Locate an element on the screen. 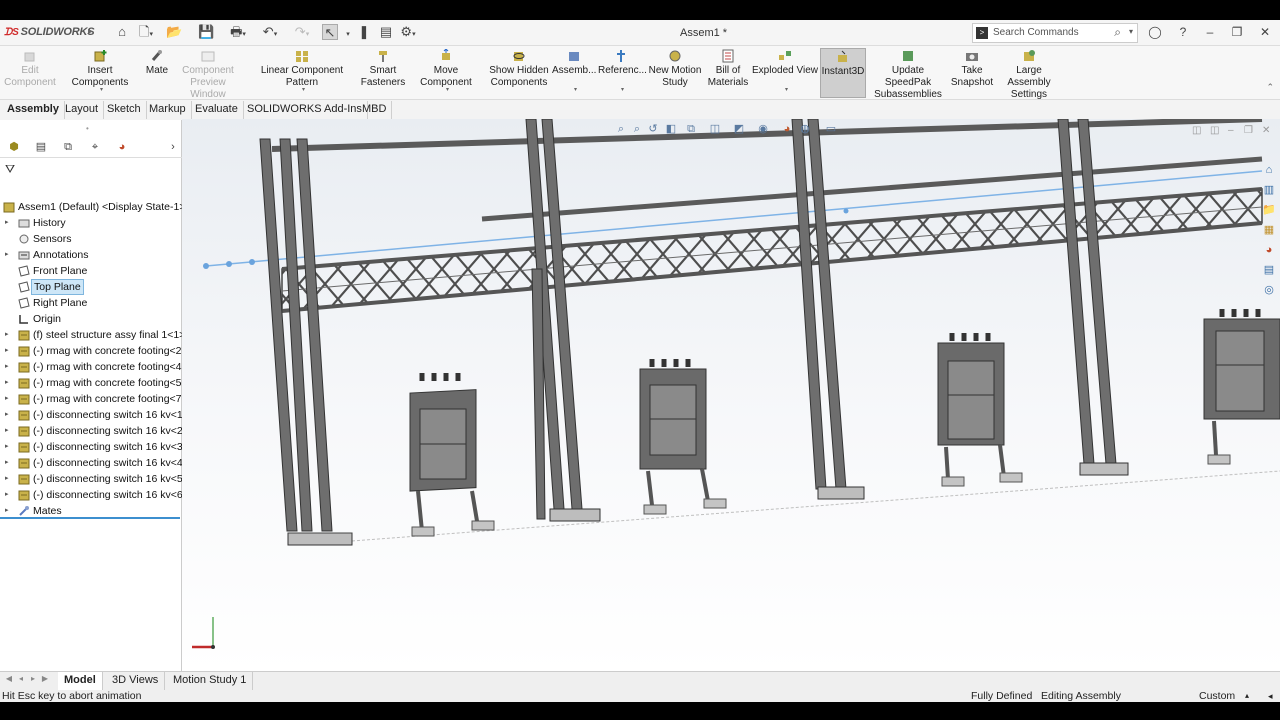 The height and width of the screenshot is (720, 1280). tab-3d-views: 3D Views is located at coordinates (136, 681).